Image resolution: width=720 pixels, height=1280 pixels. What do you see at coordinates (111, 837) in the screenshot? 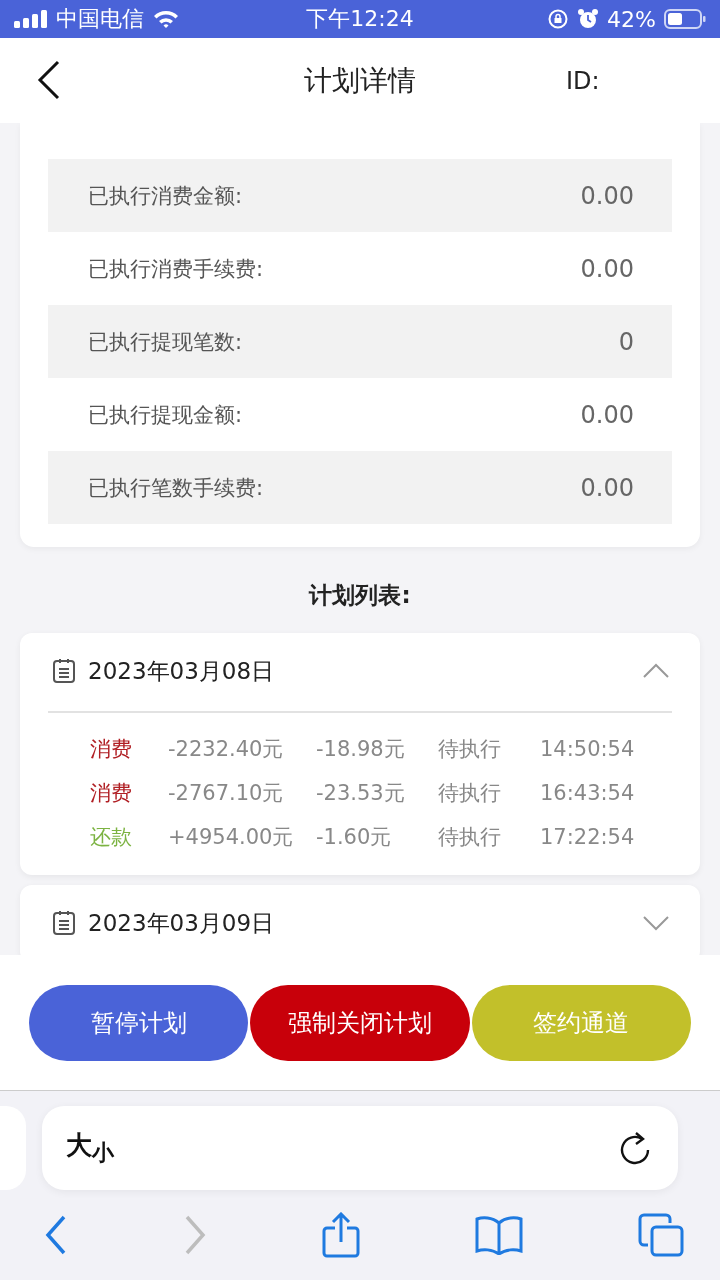
I see `record-type: 还款` at bounding box center [111, 837].